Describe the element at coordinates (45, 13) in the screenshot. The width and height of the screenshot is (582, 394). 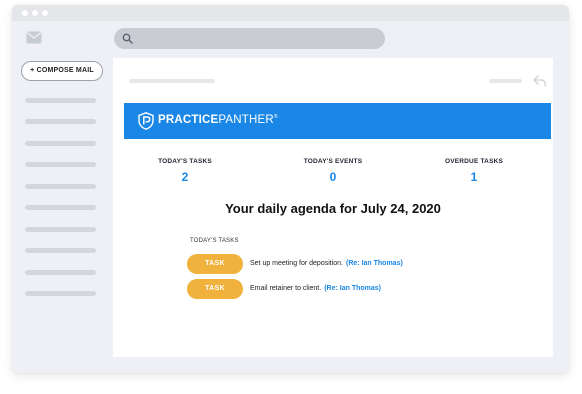
I see `window-maximize-dot` at that location.